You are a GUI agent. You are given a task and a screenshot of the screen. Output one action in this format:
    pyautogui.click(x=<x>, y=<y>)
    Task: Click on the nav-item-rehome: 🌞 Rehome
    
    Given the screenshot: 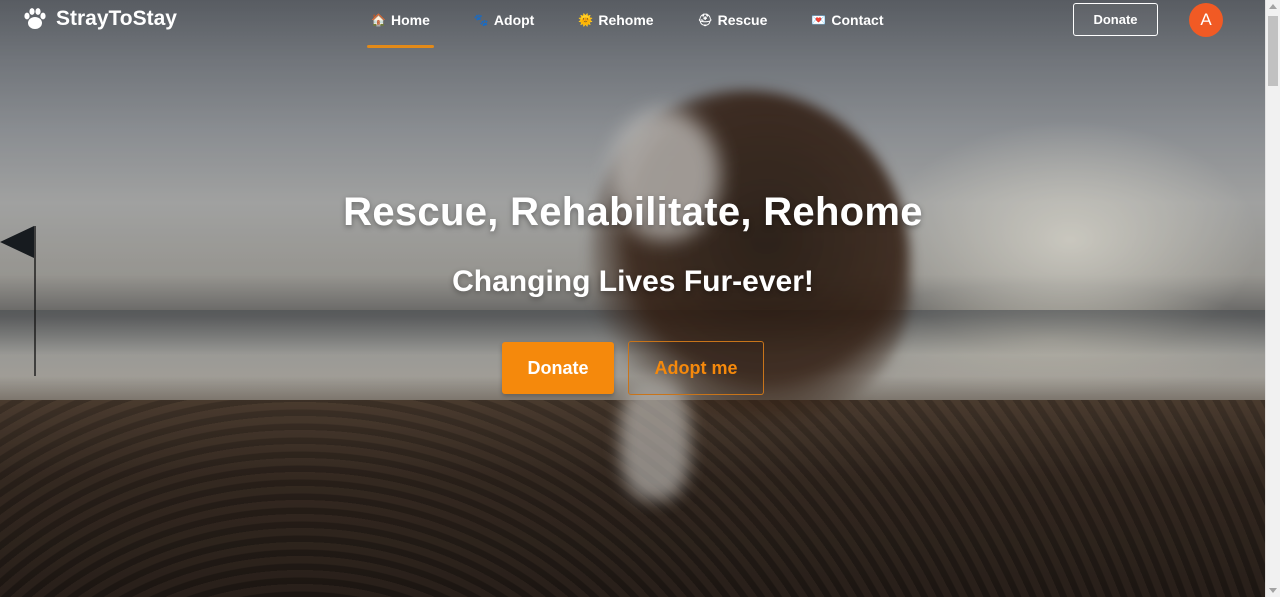 What is the action you would take?
    pyautogui.click(x=615, y=20)
    